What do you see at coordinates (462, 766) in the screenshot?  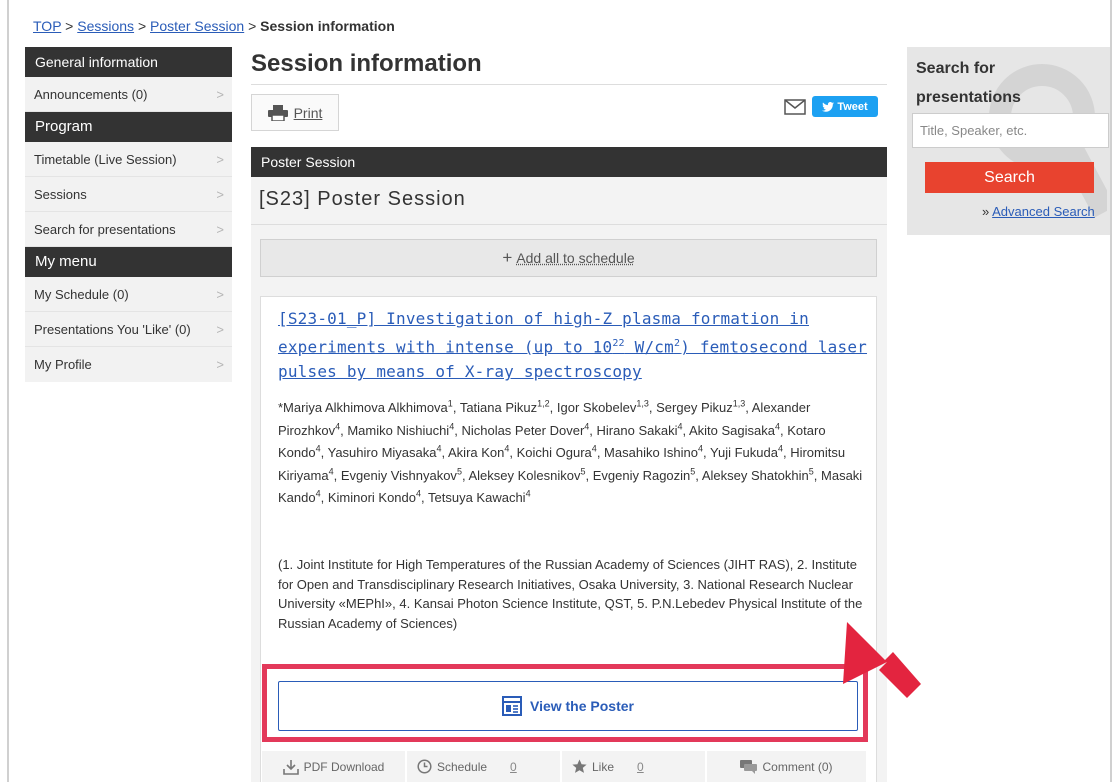 I see `schedule-label: Schedule` at bounding box center [462, 766].